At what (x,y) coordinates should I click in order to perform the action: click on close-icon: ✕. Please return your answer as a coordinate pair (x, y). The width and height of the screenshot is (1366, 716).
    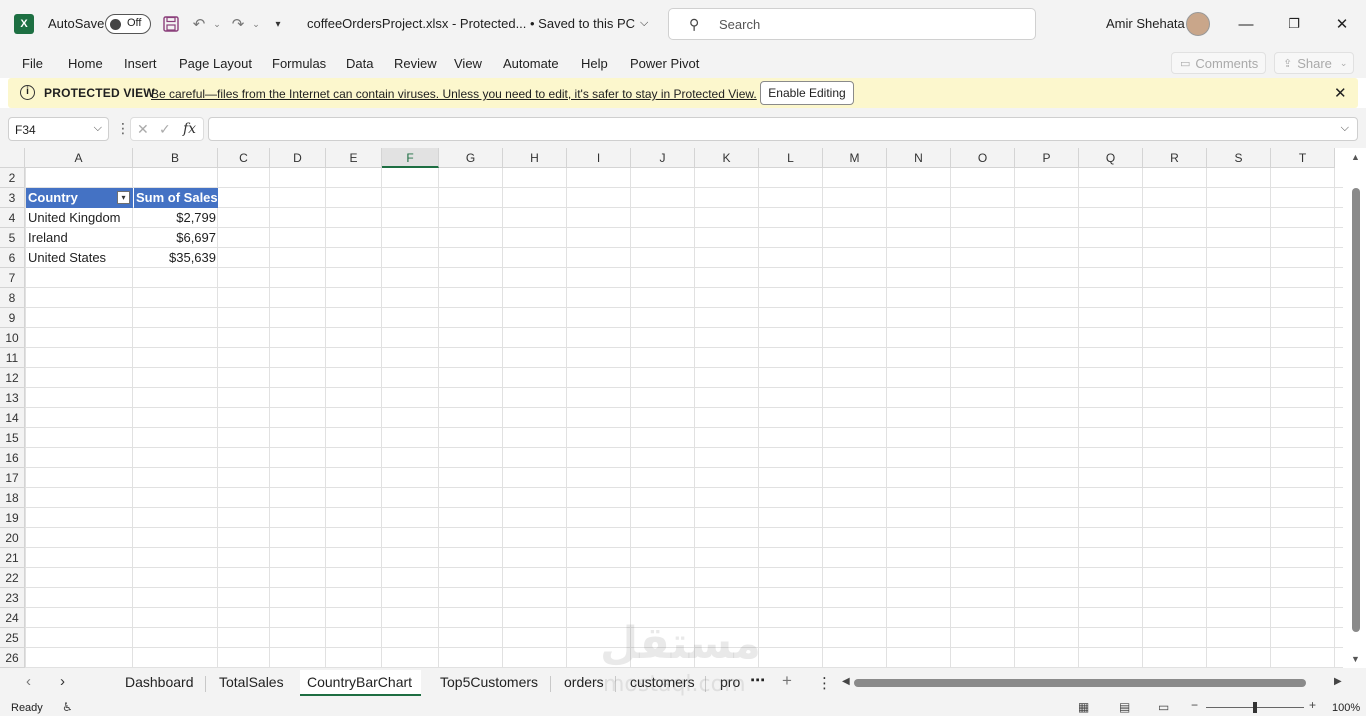
    Looking at the image, I should click on (1340, 93).